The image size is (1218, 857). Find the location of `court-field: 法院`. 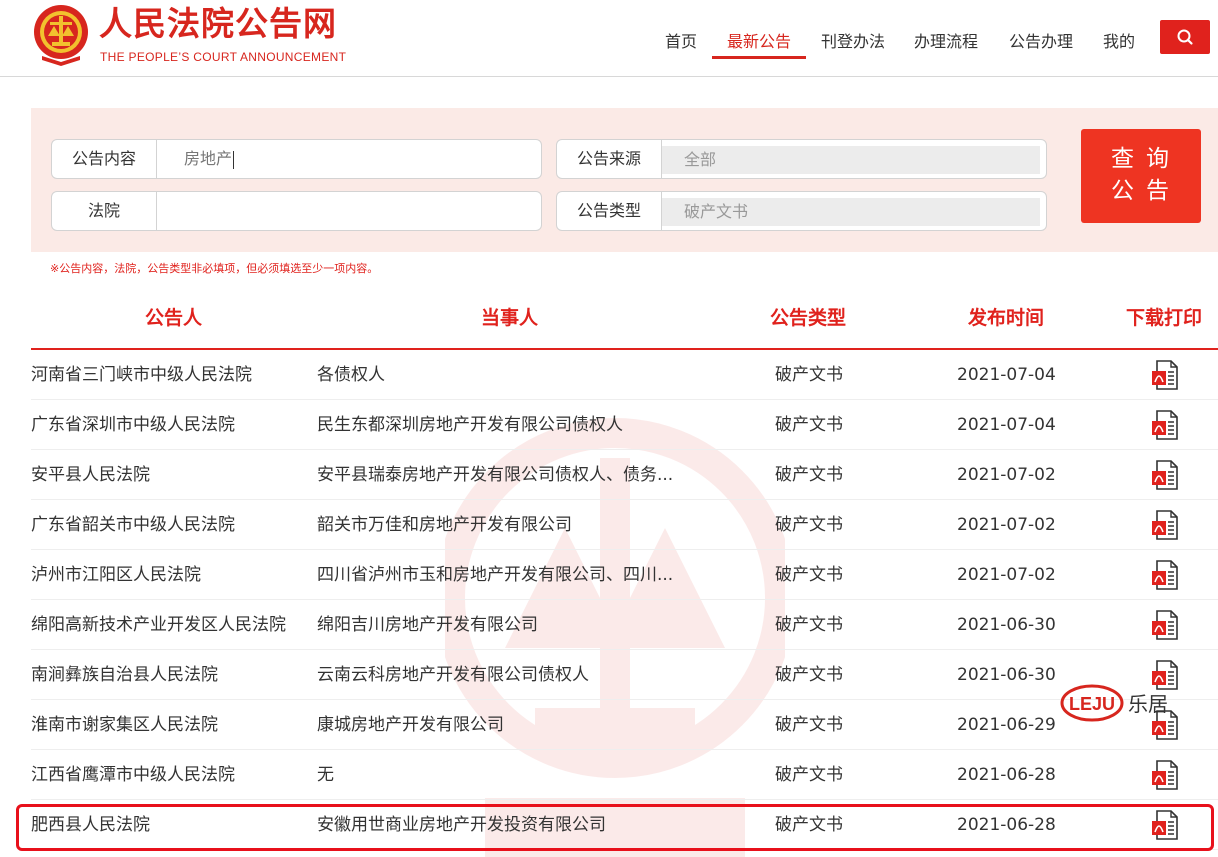

court-field: 法院 is located at coordinates (296, 211).